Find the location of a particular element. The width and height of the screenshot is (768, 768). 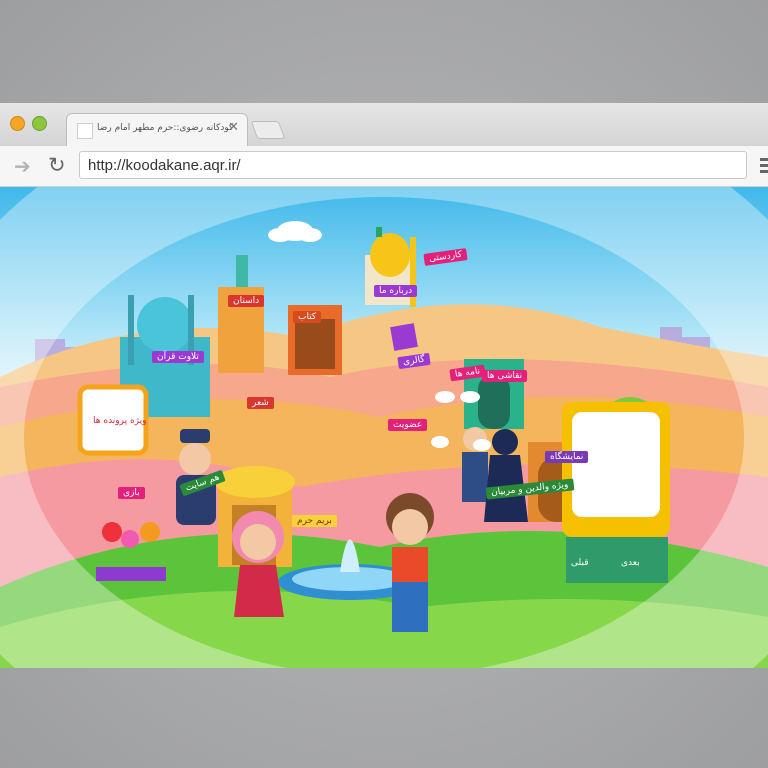

cloud-icon is located at coordinates (295, 231).